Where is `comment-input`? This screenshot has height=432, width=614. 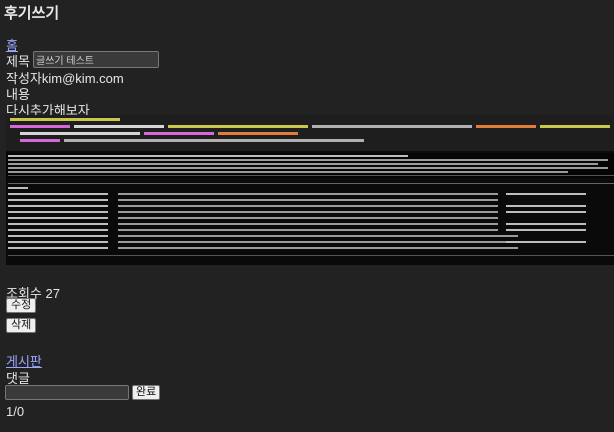
comment-input is located at coordinates (67, 392).